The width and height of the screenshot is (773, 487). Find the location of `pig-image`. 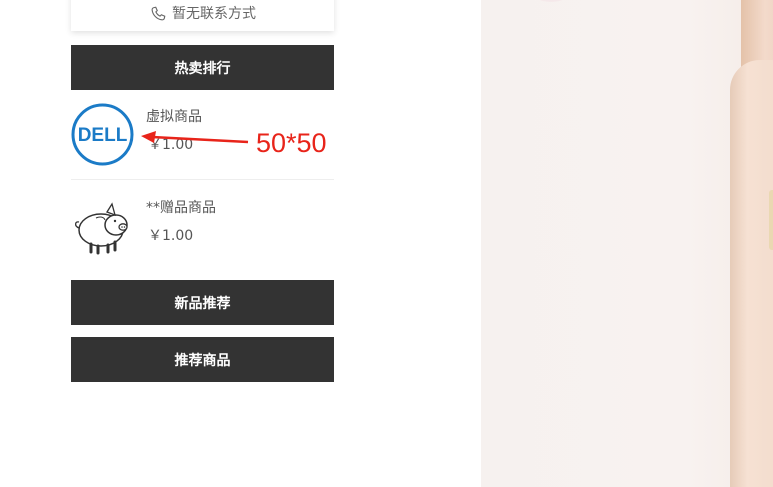

pig-image is located at coordinates (102, 225).